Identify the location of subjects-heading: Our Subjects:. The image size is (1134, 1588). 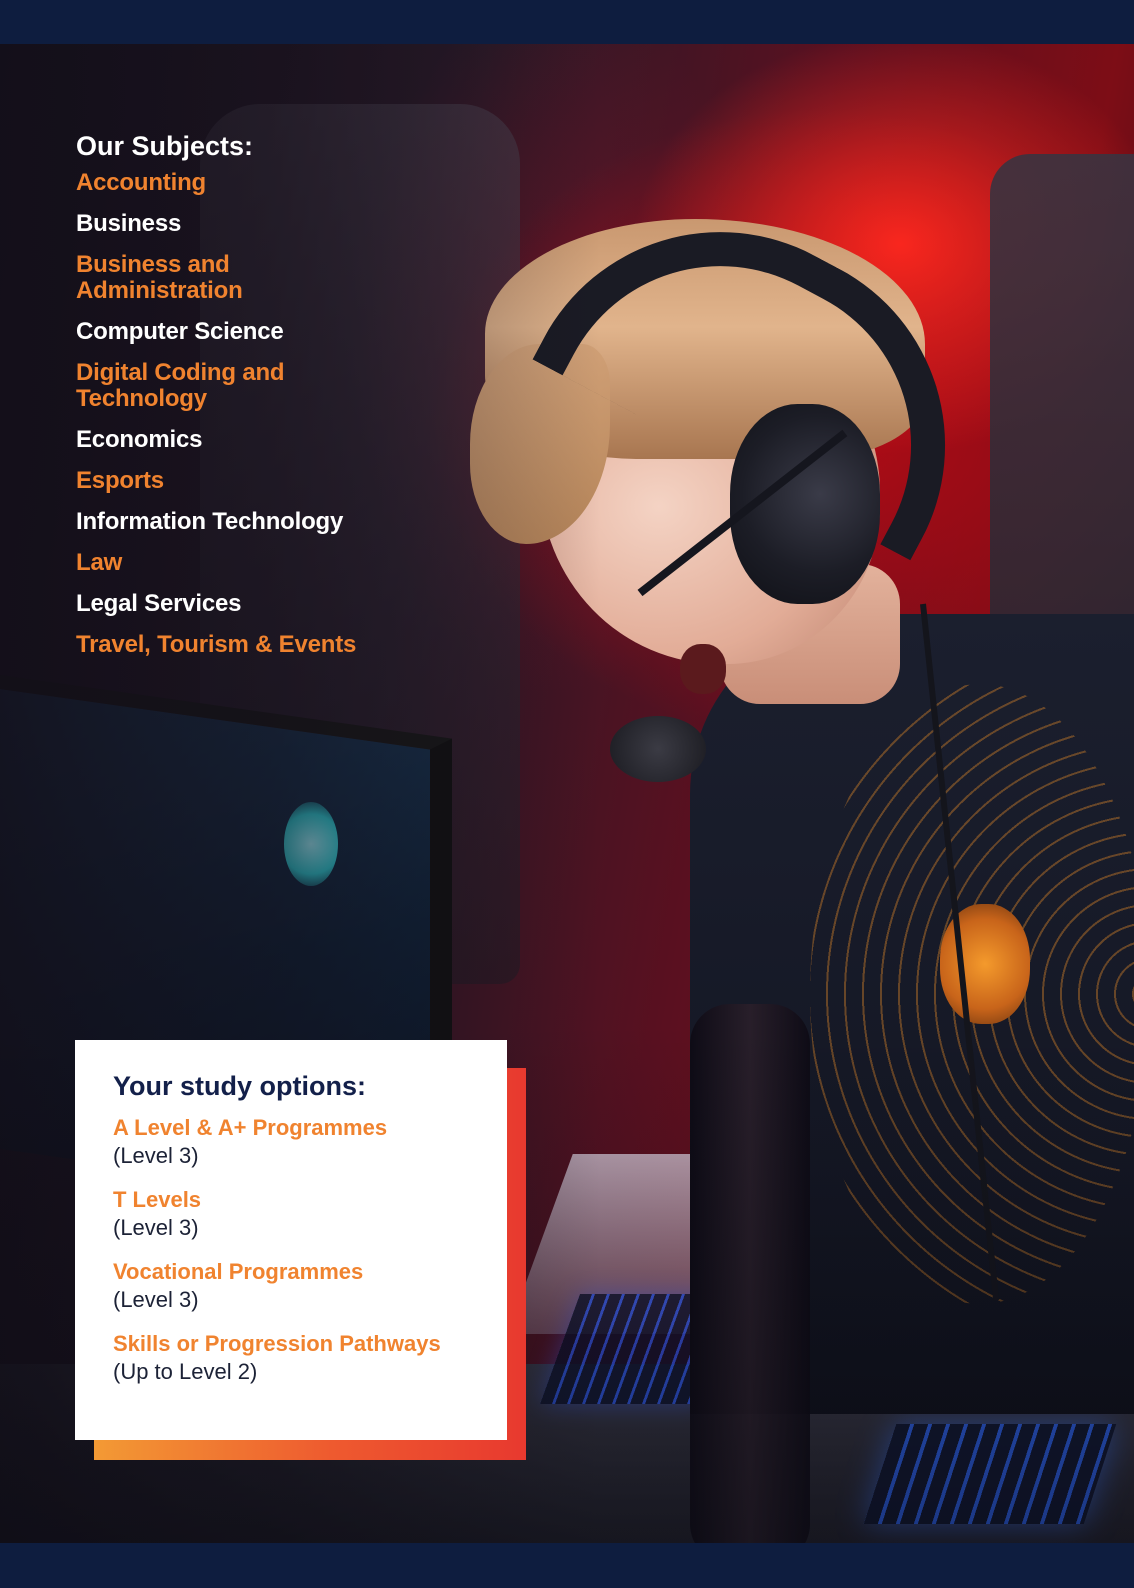
(165, 146).